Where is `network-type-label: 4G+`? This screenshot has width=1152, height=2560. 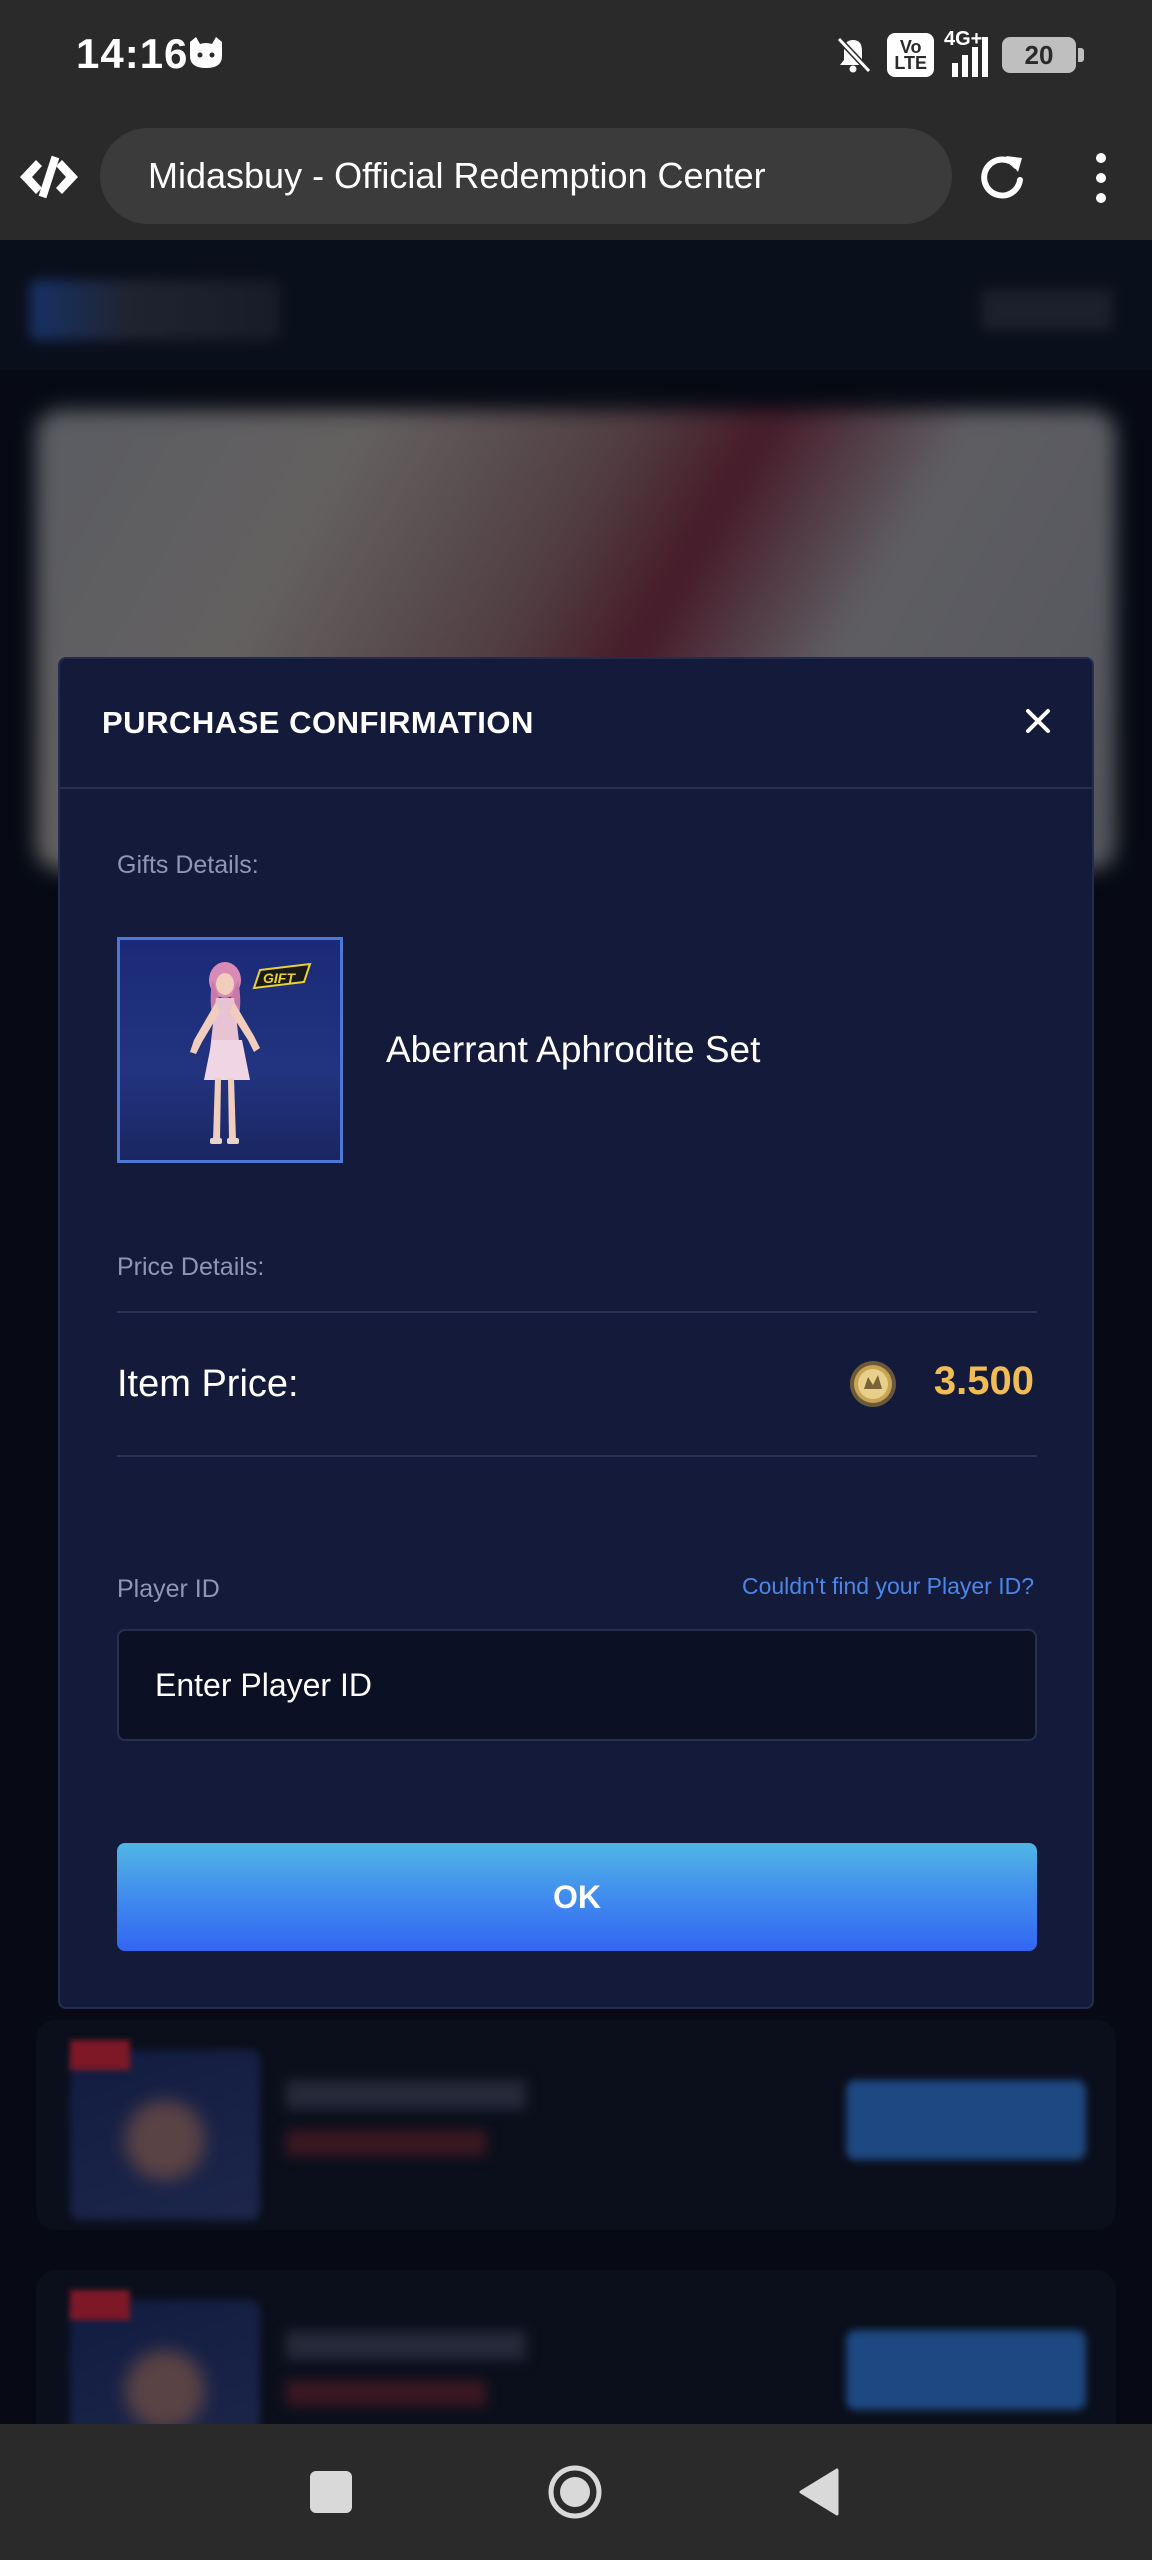
network-type-label: 4G+ is located at coordinates (963, 39).